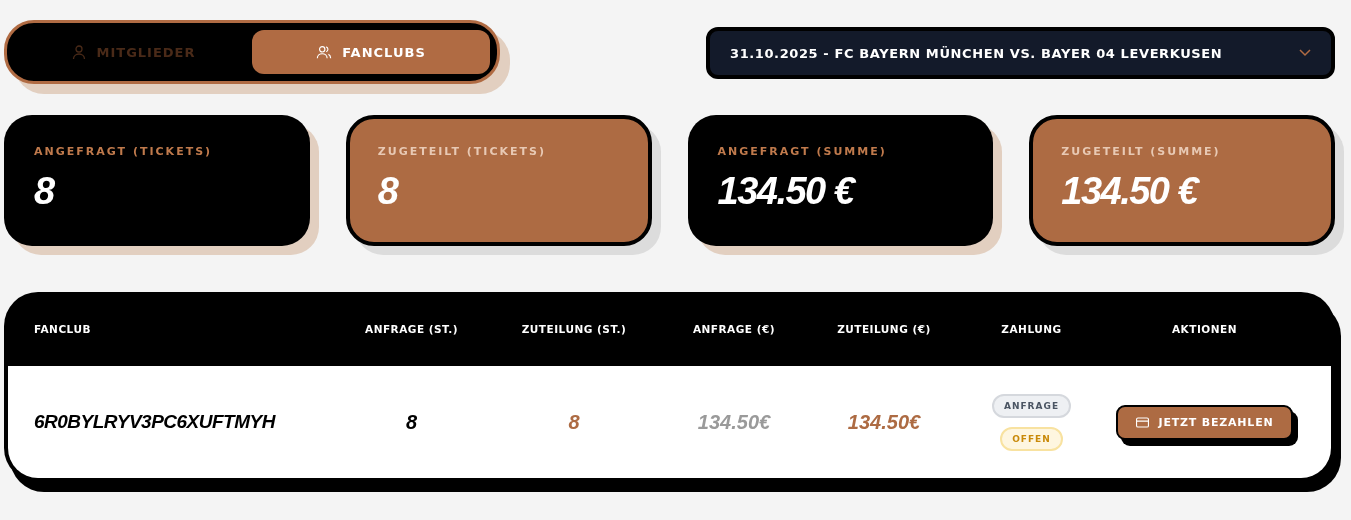  What do you see at coordinates (462, 151) in the screenshot?
I see `stat-label: ZUGETEILT (TICKETS)` at bounding box center [462, 151].